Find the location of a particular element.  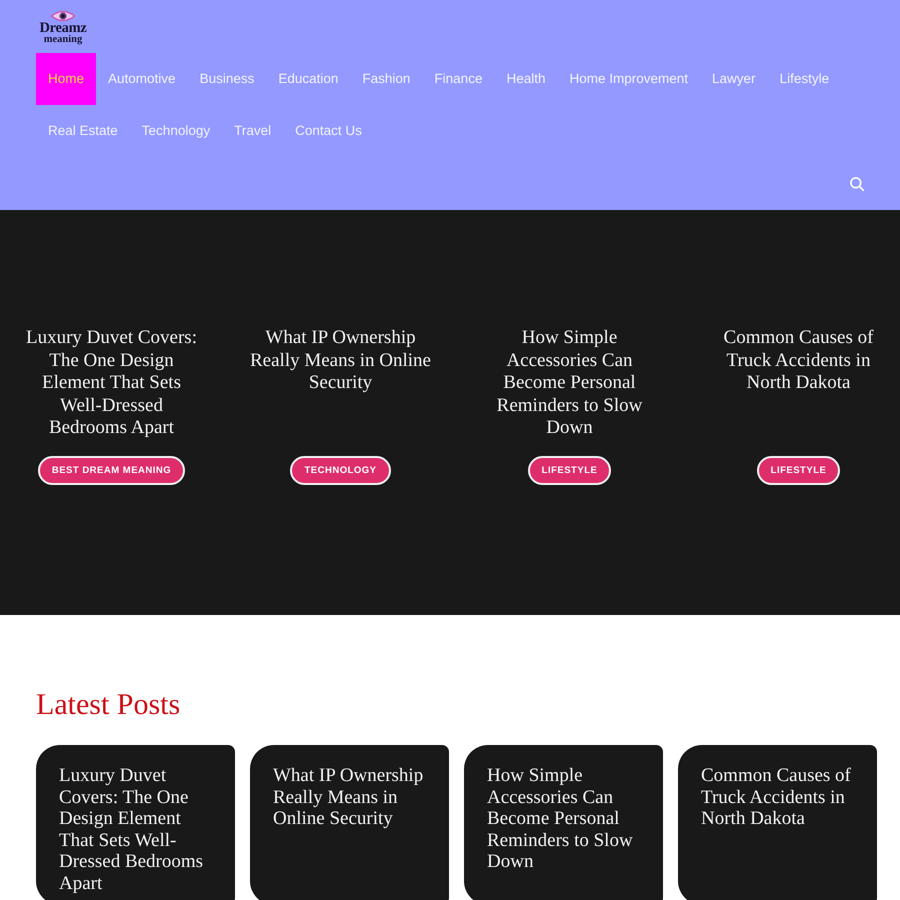

nav-link: Education is located at coordinates (308, 79).